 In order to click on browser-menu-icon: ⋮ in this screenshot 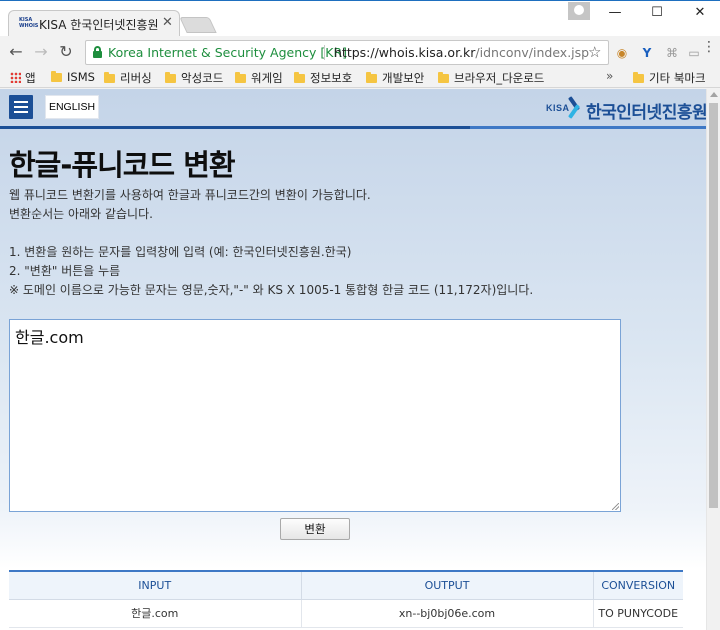, I will do `click(709, 47)`.